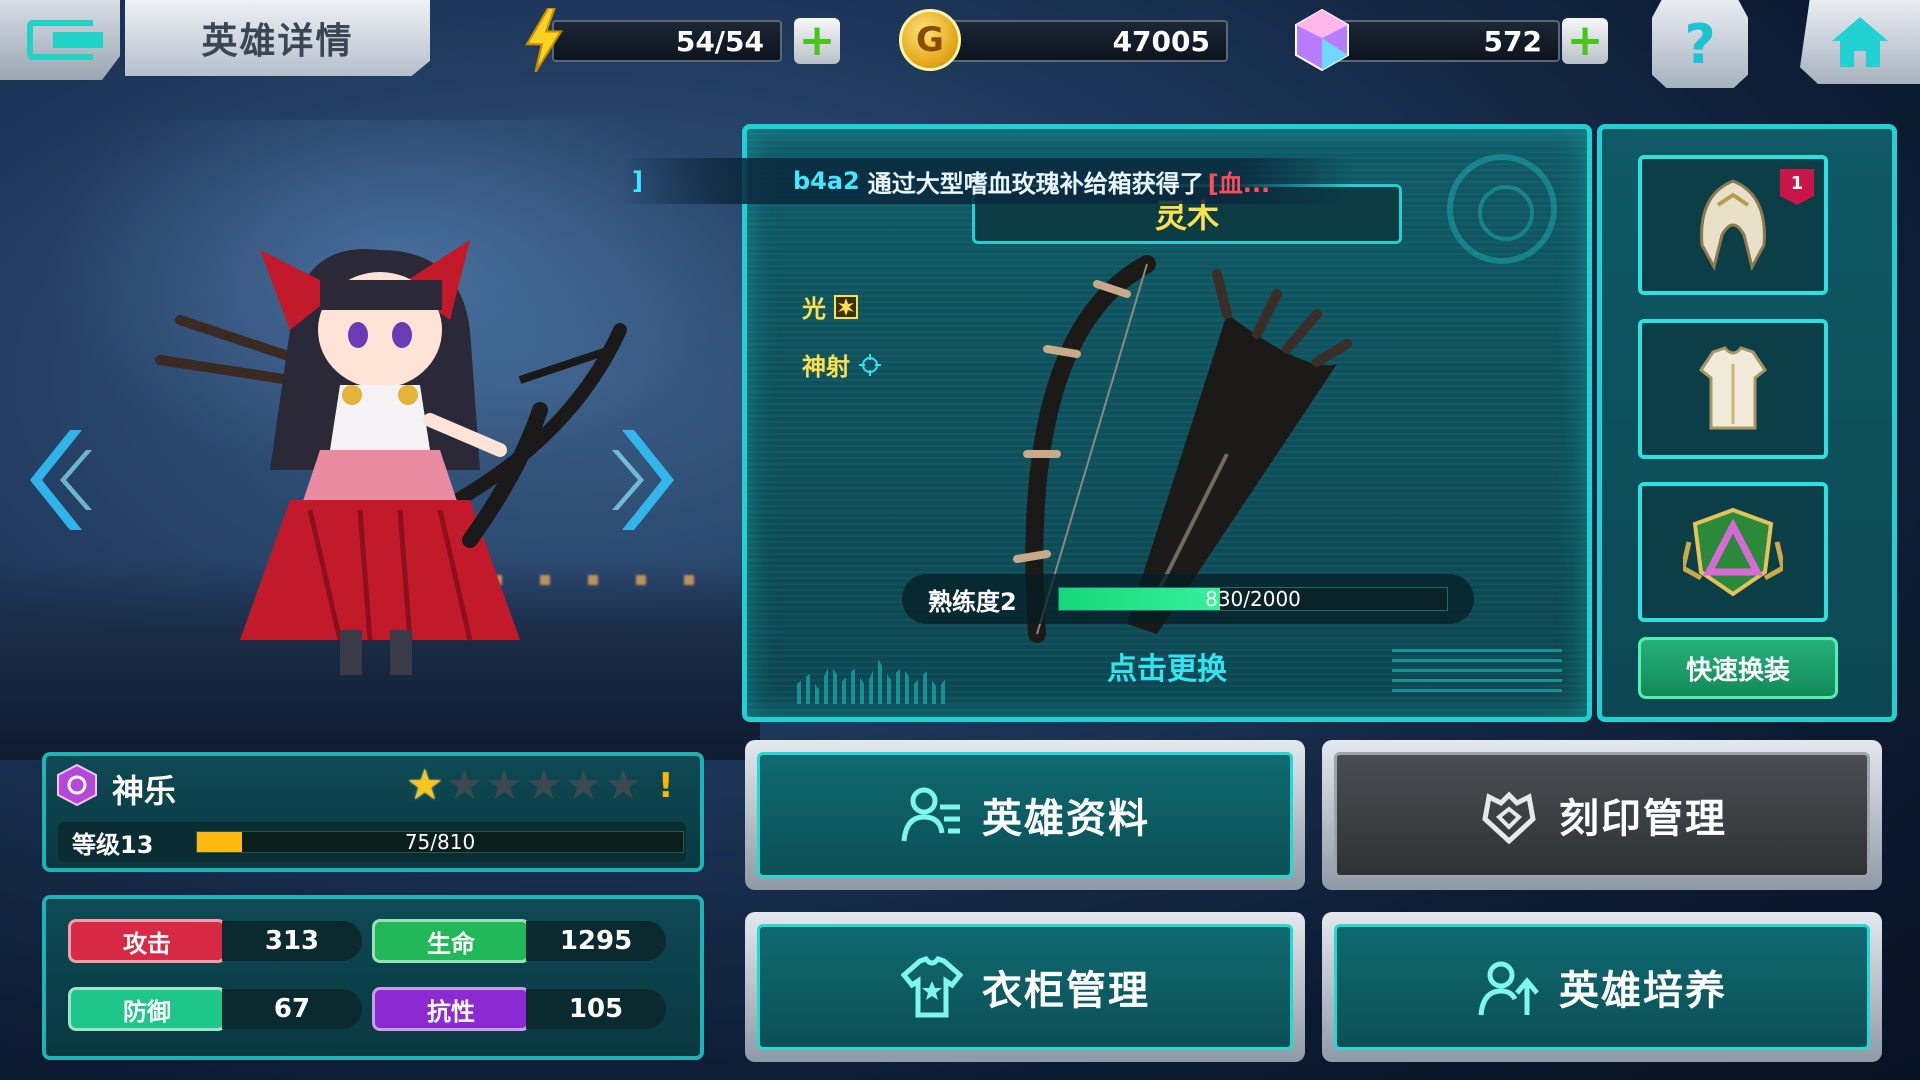 This screenshot has height=1080, width=1920. Describe the element at coordinates (451, 941) in the screenshot. I see `hp-label: 生命` at that location.